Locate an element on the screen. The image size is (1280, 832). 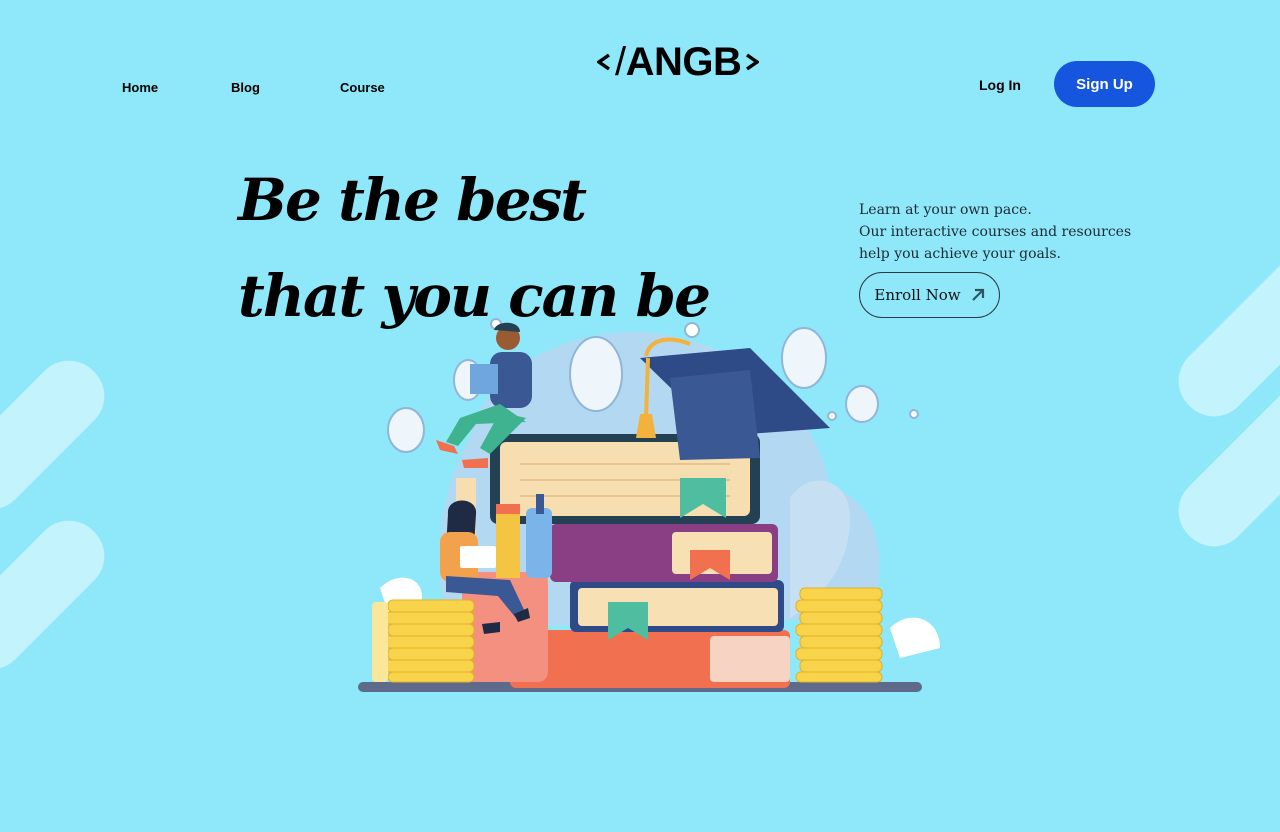
coin-stack-right is located at coordinates (839, 635).